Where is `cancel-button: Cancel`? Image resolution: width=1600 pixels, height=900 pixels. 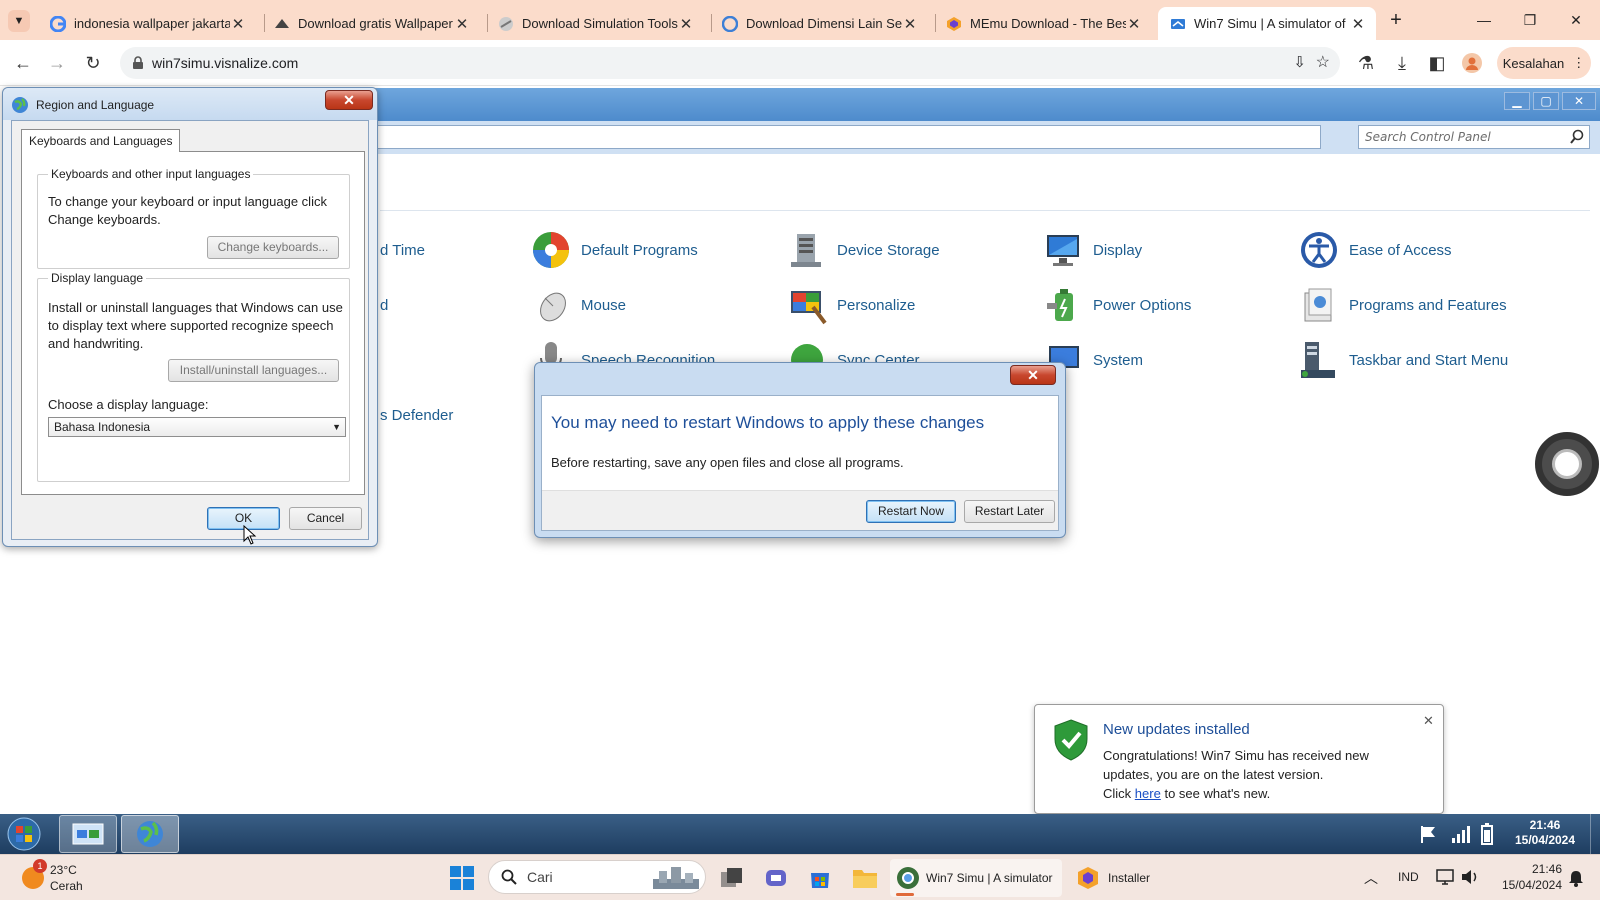 cancel-button: Cancel is located at coordinates (325, 518).